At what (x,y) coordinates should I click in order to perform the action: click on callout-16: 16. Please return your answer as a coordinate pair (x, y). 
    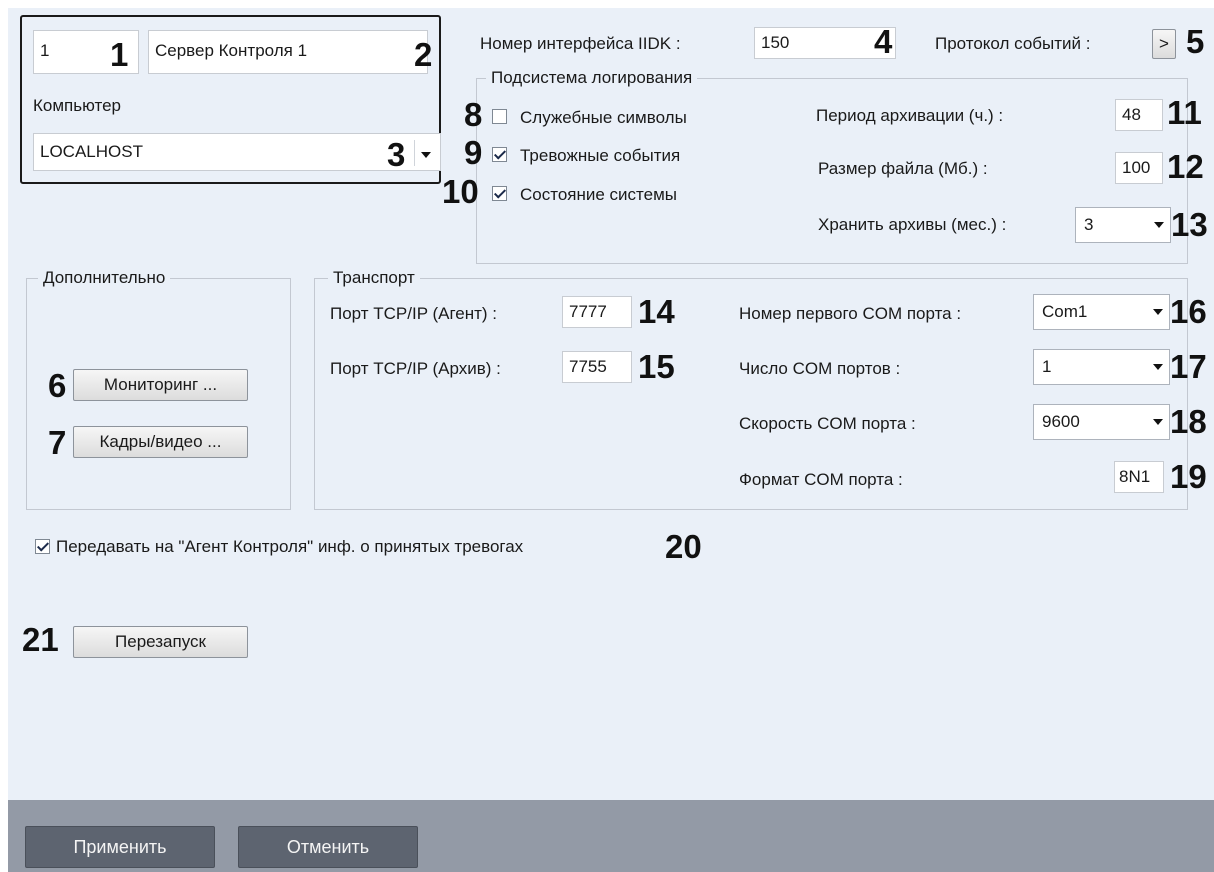
    Looking at the image, I should click on (1188, 311).